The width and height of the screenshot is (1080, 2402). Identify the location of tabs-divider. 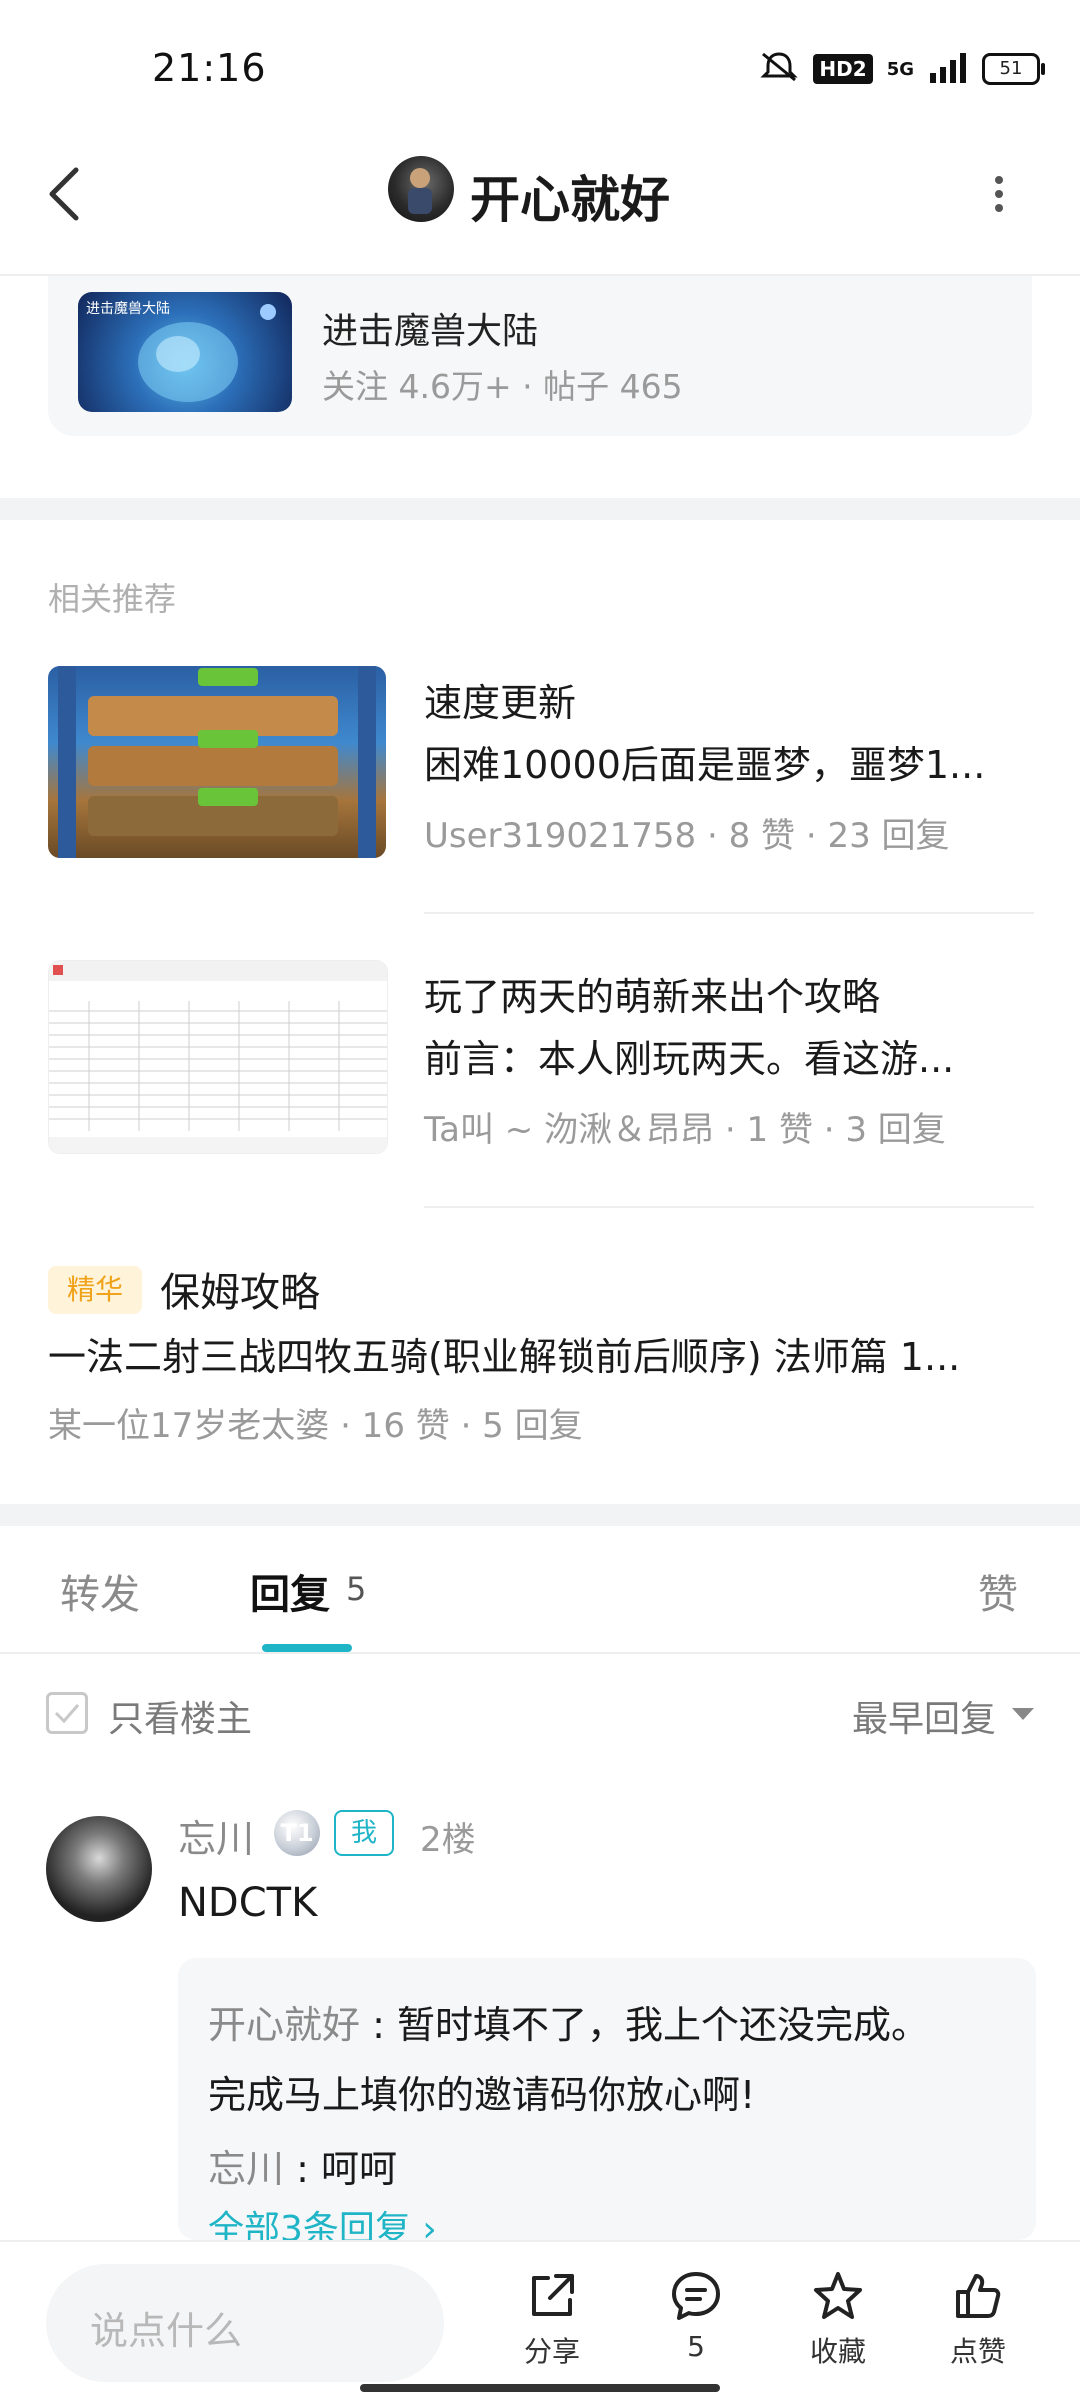
(540, 1653).